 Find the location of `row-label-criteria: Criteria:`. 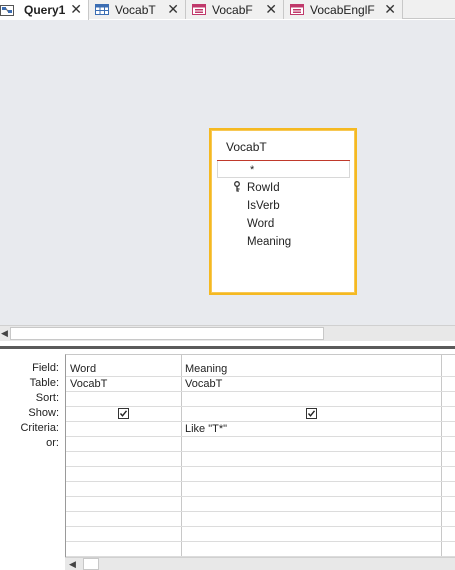

row-label-criteria: Criteria: is located at coordinates (39, 428).